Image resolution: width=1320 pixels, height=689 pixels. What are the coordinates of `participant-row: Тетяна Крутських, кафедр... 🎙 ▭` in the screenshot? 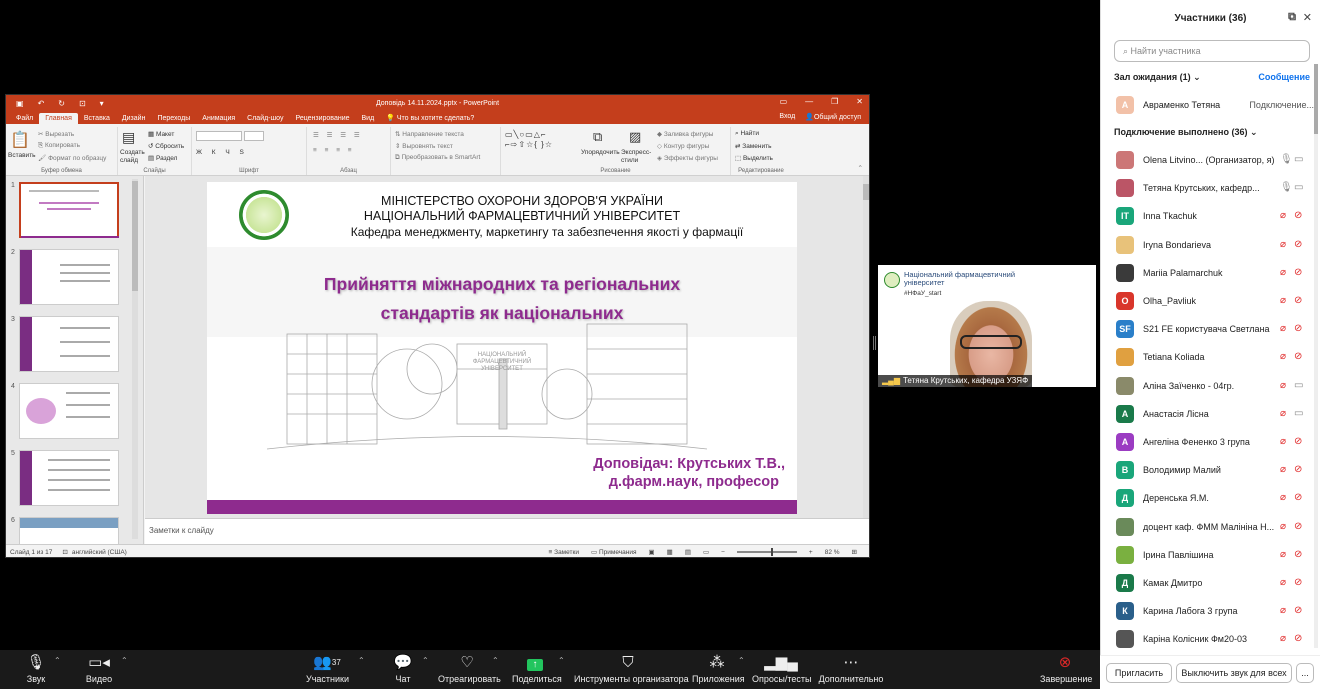 It's located at (1212, 188).